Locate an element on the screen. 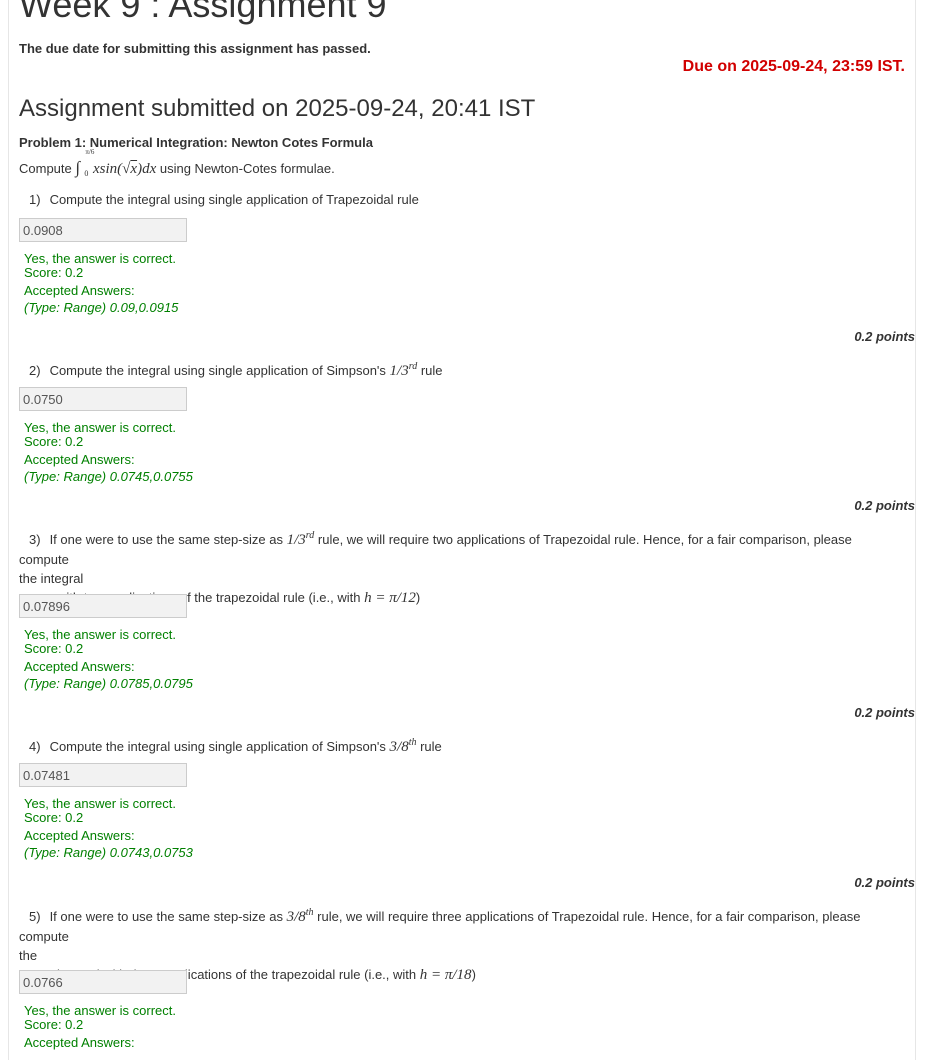  answer-field-4: 0.07481 is located at coordinates (103, 775).